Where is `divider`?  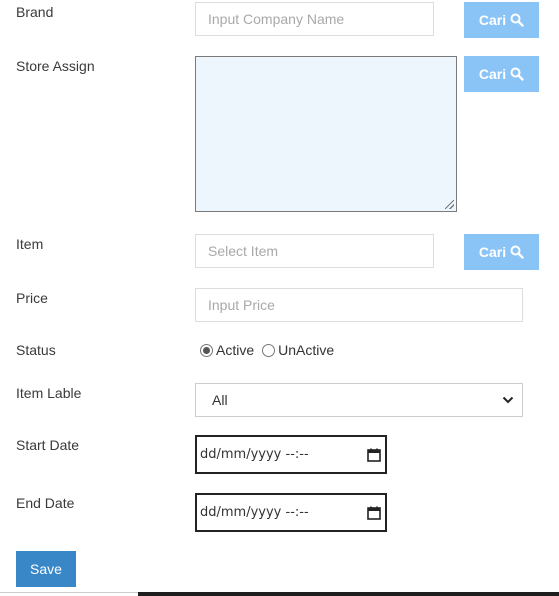 divider is located at coordinates (69, 592).